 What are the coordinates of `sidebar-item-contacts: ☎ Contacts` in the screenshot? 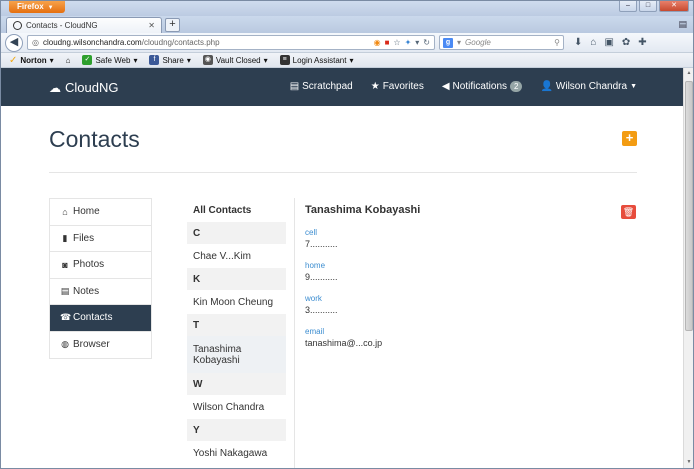 It's located at (100, 318).